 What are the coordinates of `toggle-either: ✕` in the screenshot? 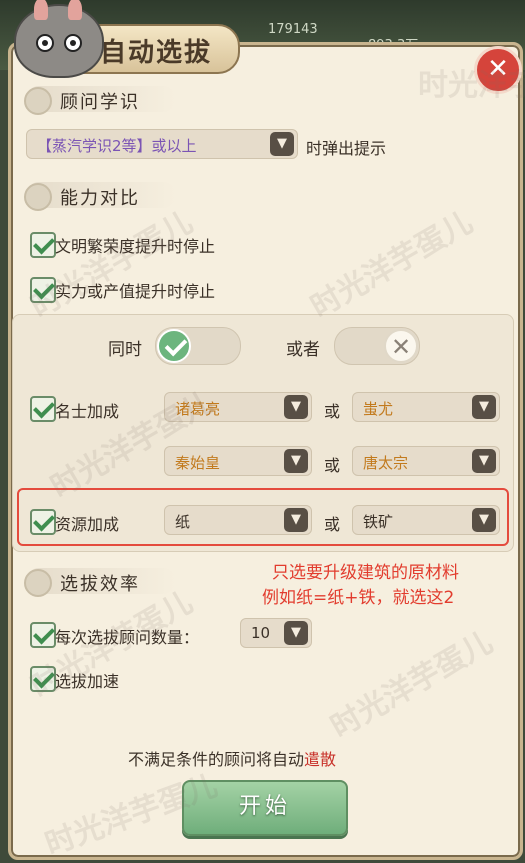 It's located at (377, 346).